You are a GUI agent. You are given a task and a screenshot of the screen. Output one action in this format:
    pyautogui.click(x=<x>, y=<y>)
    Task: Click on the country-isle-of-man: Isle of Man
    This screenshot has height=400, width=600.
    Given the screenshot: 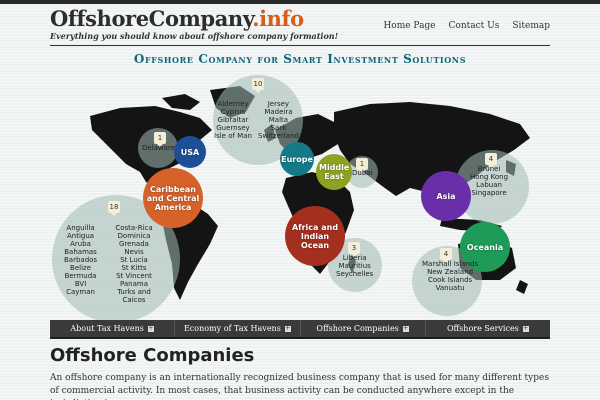 What is the action you would take?
    pyautogui.click(x=233, y=136)
    